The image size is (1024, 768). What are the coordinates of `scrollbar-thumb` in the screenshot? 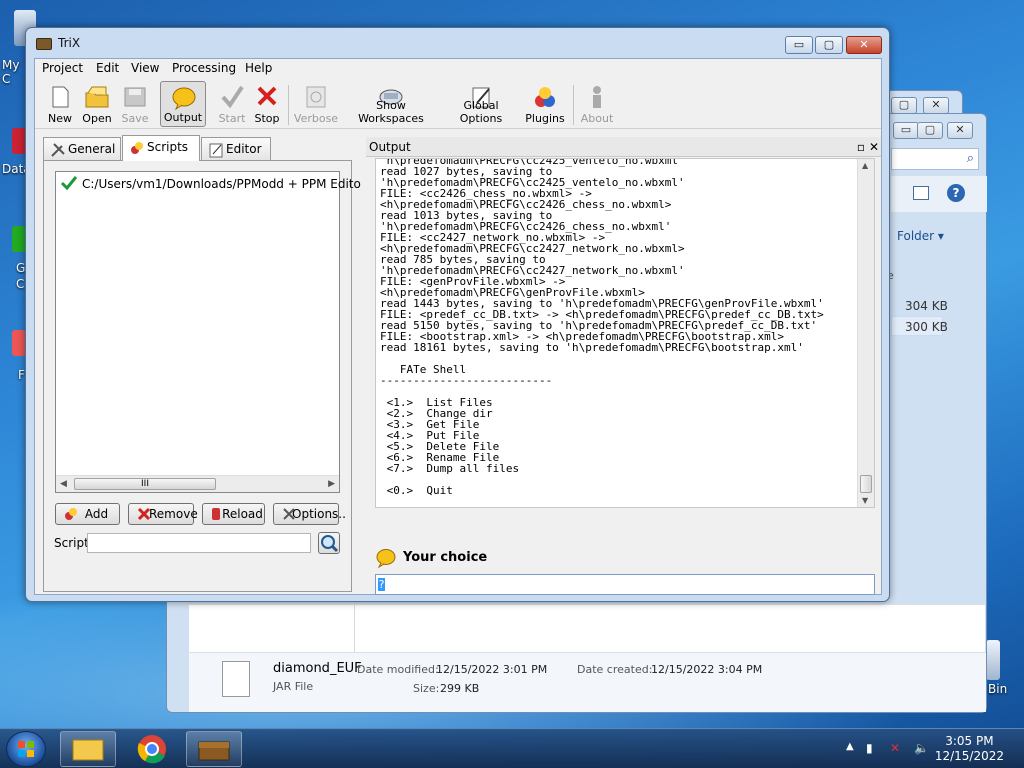 It's located at (866, 484).